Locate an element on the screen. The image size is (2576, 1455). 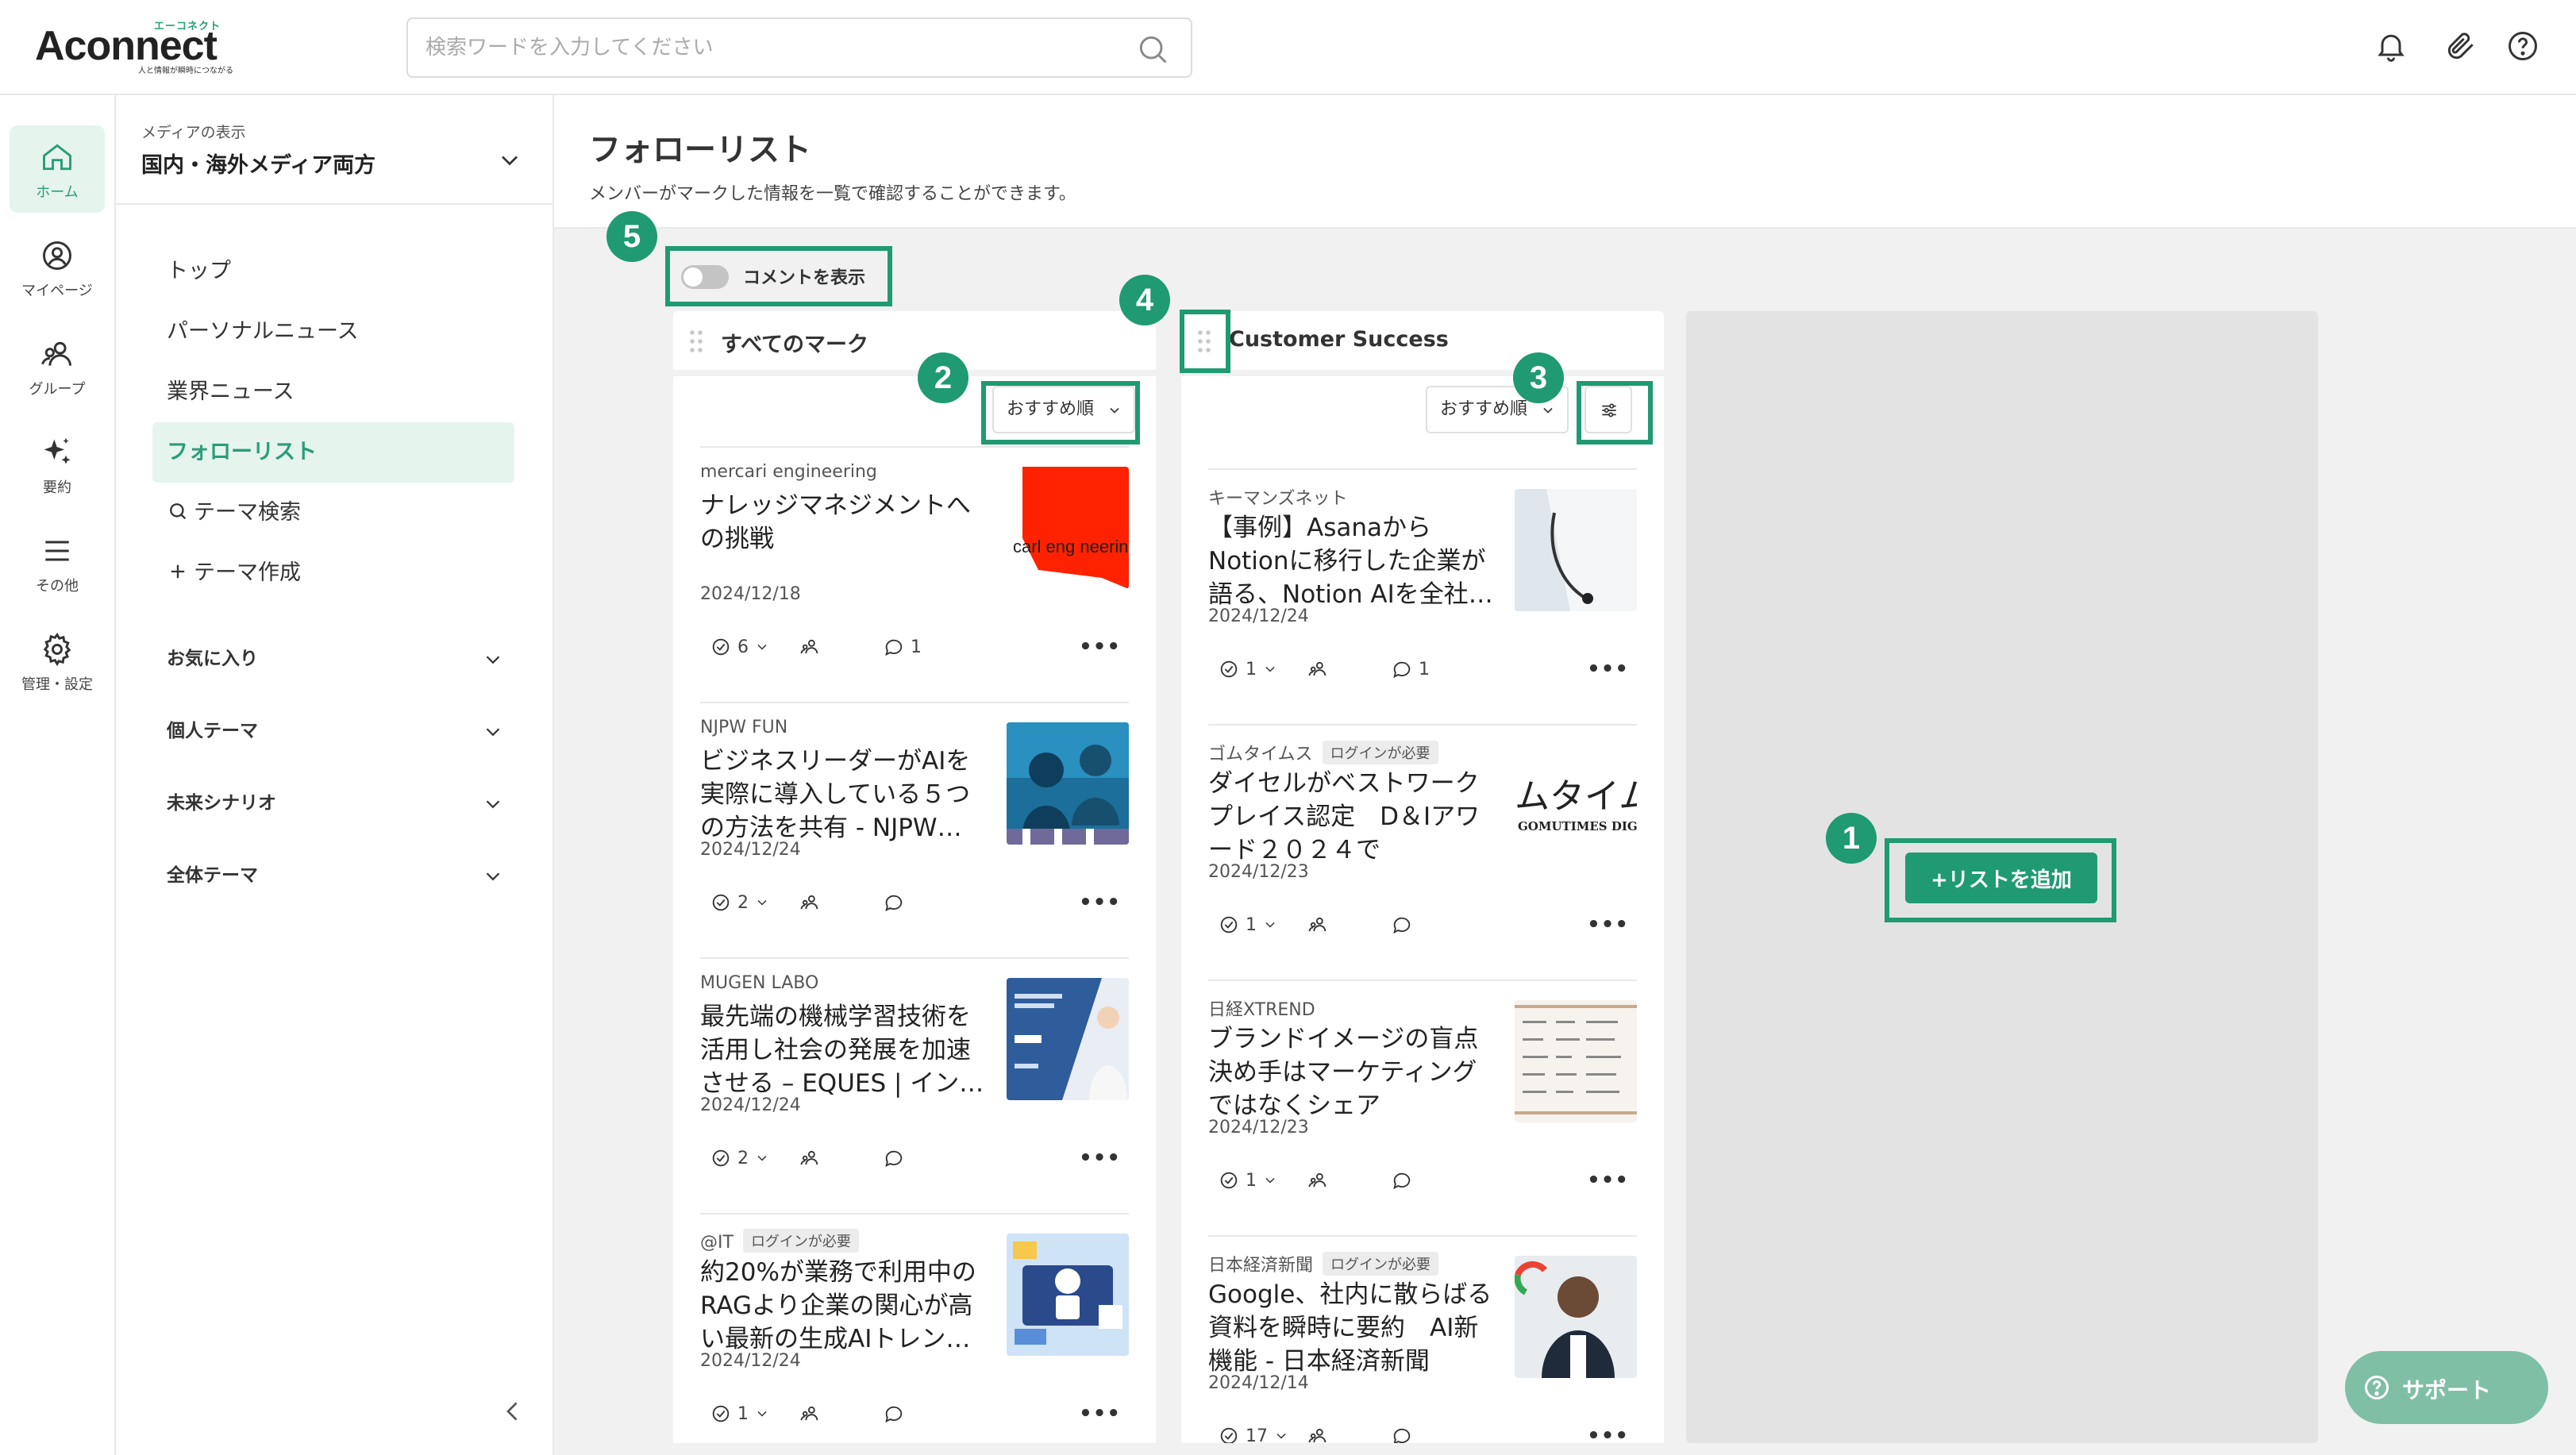
chevron-left-icon is located at coordinates (513, 1411).